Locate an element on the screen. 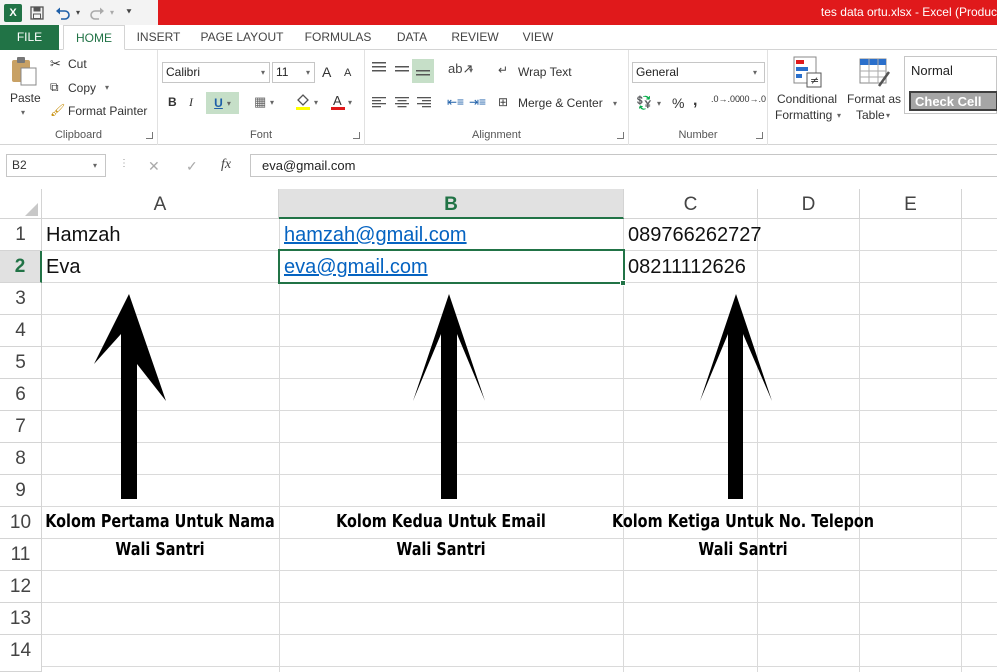  align-left-icon is located at coordinates (379, 103).